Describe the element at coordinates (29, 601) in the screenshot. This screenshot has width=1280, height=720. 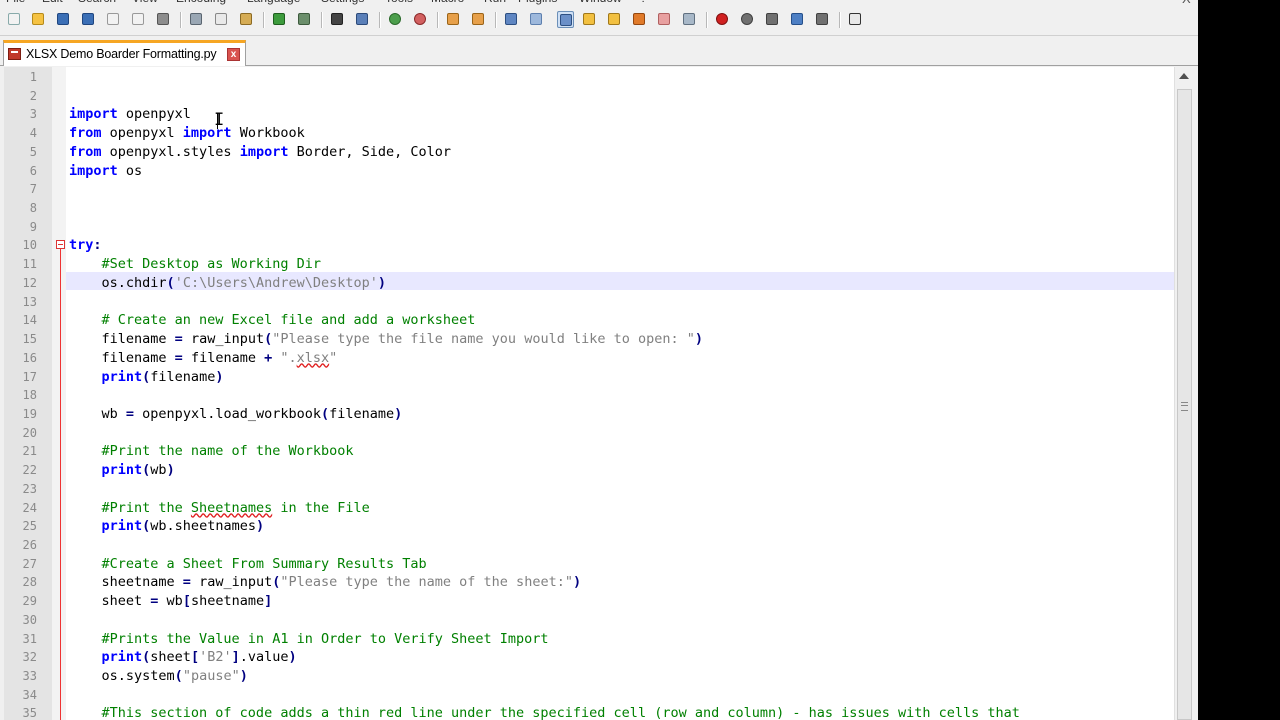
I see `line-number: 29` at that location.